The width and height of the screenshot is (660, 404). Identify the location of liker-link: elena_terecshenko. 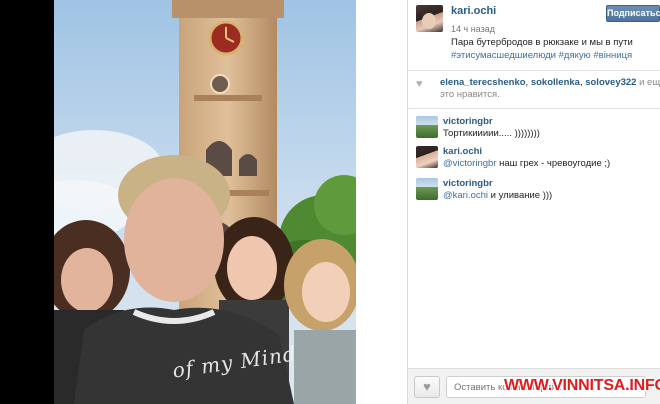
(483, 82).